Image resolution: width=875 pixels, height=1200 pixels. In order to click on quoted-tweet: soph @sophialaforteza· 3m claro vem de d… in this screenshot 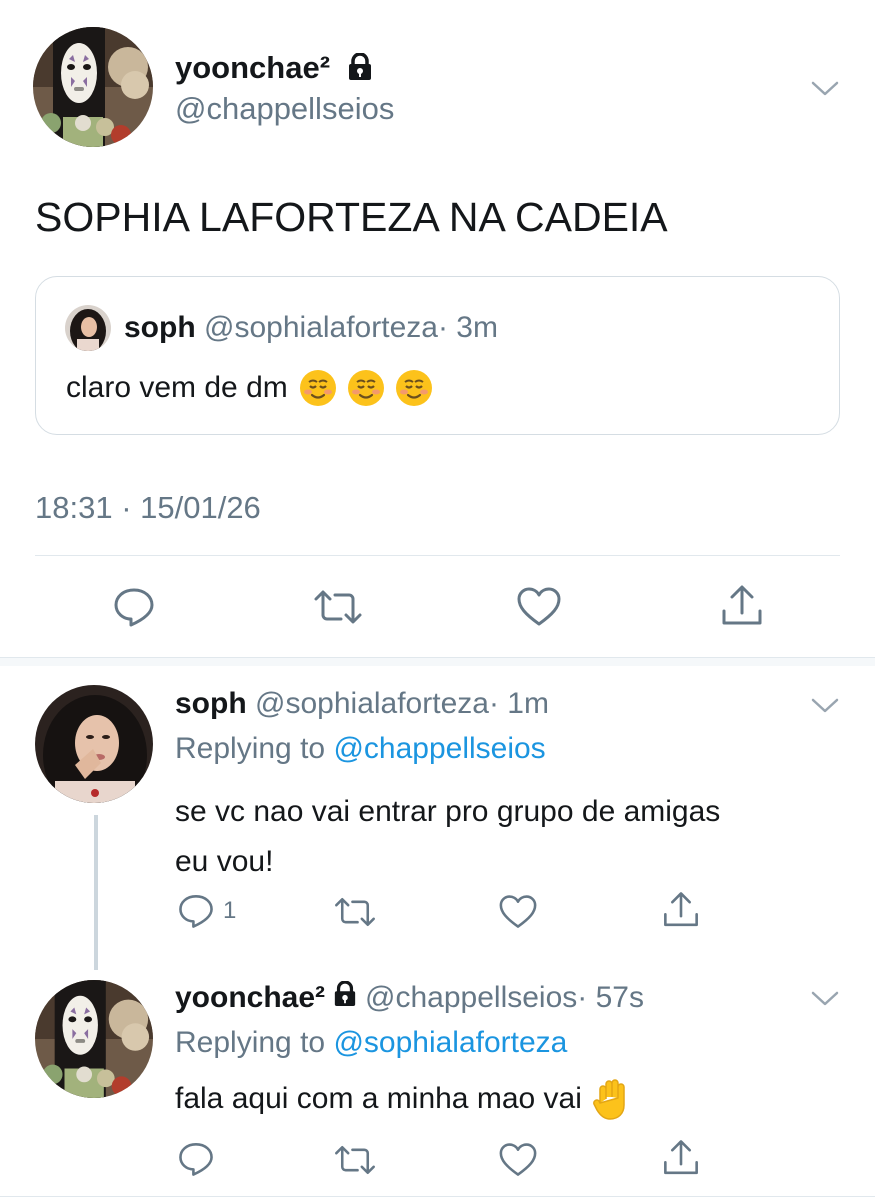, I will do `click(437, 355)`.